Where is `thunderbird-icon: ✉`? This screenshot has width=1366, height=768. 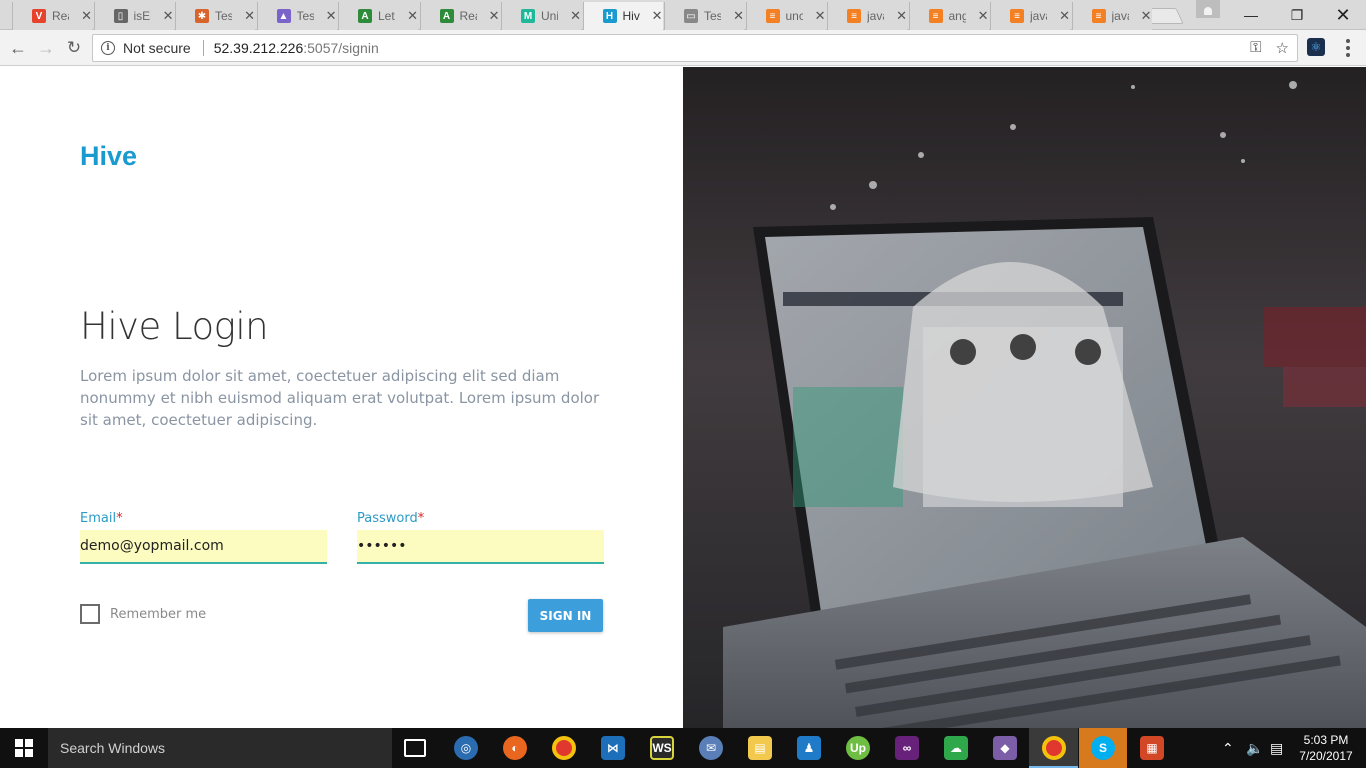
thunderbird-icon: ✉ is located at coordinates (711, 748).